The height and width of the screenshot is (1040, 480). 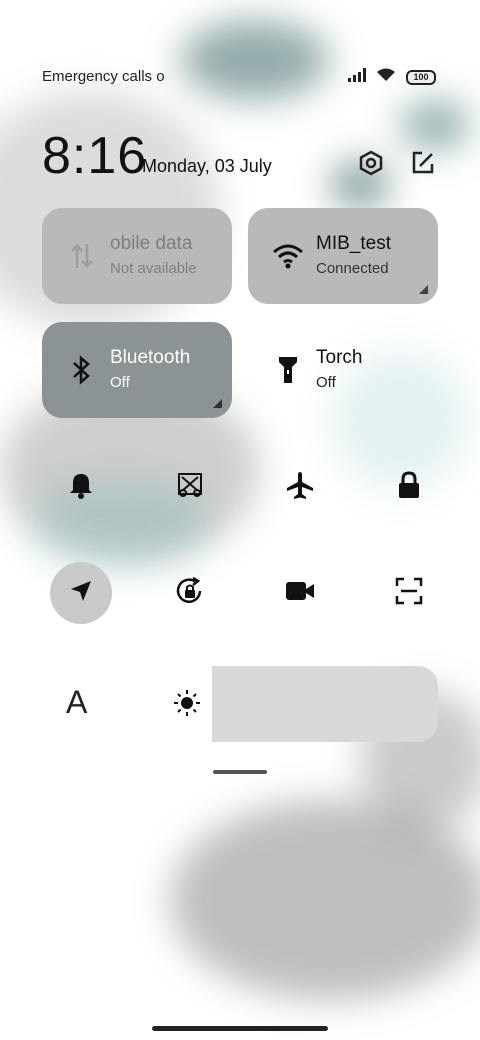 I want to click on sound-toggle, so click(x=81, y=487).